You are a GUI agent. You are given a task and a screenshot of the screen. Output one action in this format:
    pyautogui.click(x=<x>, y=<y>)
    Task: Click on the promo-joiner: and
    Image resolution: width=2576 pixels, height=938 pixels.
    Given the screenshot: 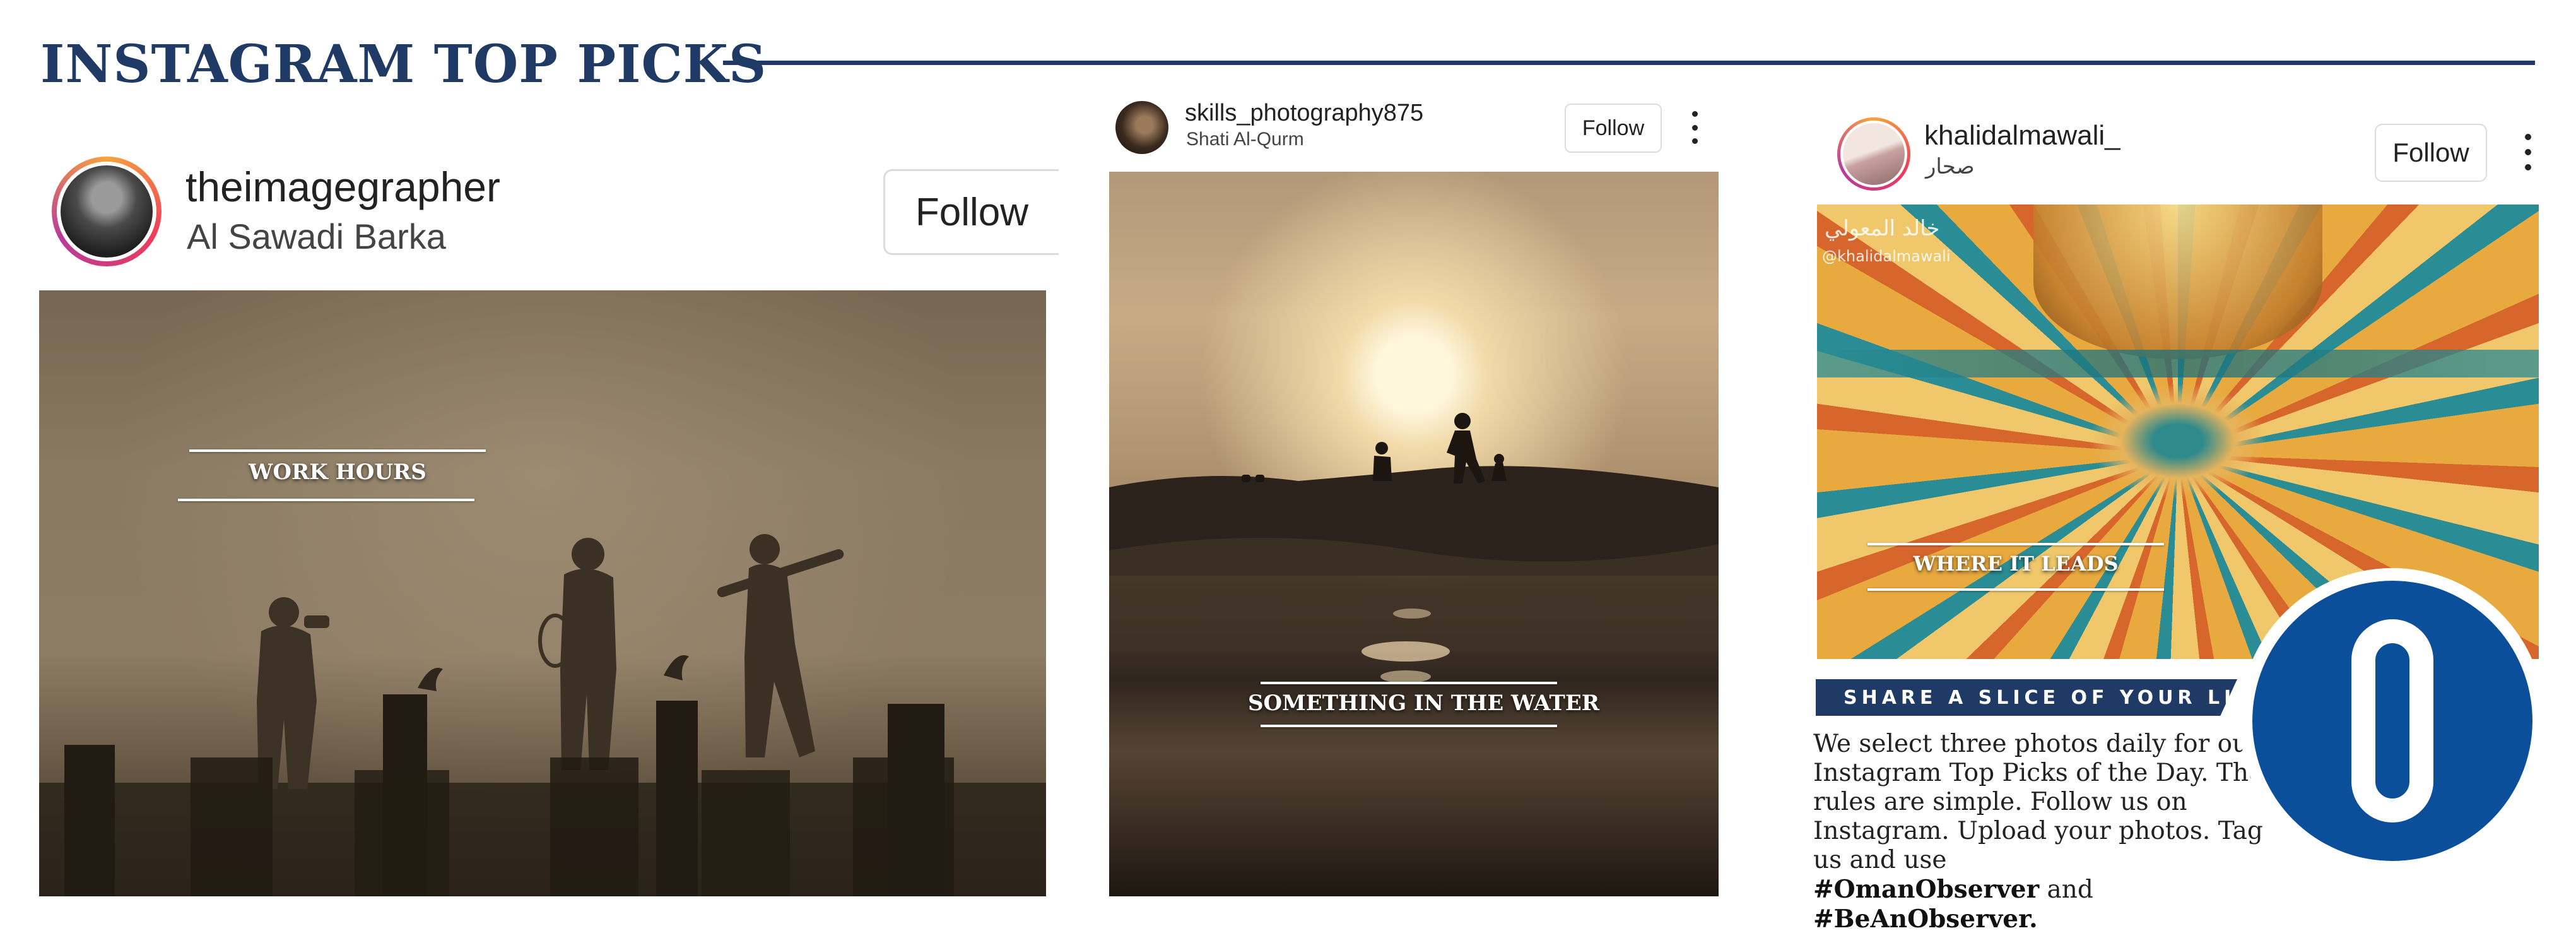 What is the action you would take?
    pyautogui.click(x=2070, y=890)
    